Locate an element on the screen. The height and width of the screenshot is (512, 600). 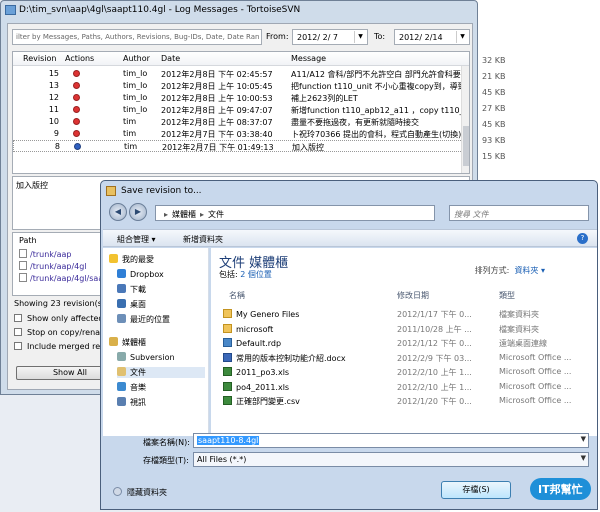
column-revision: Revision is located at coordinates (39, 58).